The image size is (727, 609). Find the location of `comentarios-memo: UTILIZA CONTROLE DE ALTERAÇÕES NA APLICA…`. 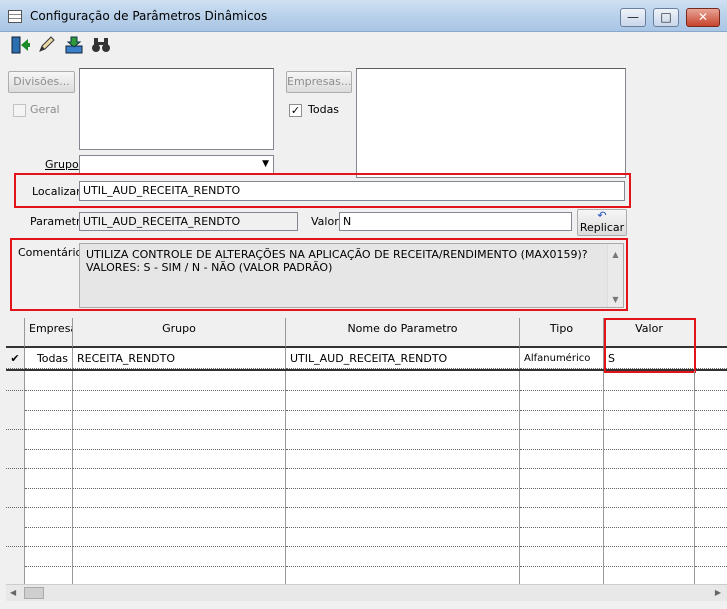

comentarios-memo: UTILIZA CONTROLE DE ALTERAÇÕES NA APLICA… is located at coordinates (351, 275).